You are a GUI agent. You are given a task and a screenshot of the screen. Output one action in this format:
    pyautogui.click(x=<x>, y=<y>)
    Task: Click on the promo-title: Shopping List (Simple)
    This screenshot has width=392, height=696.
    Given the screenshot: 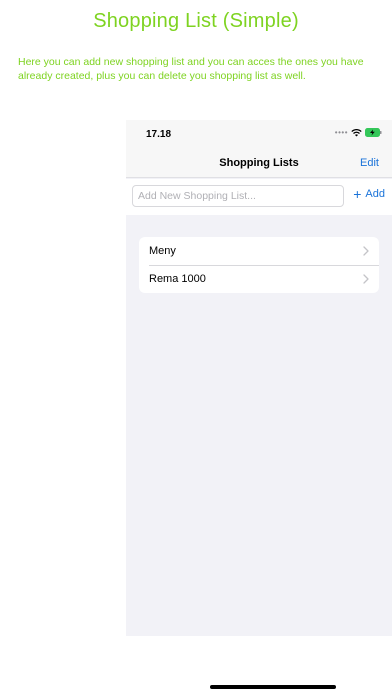 What is the action you would take?
    pyautogui.click(x=196, y=21)
    